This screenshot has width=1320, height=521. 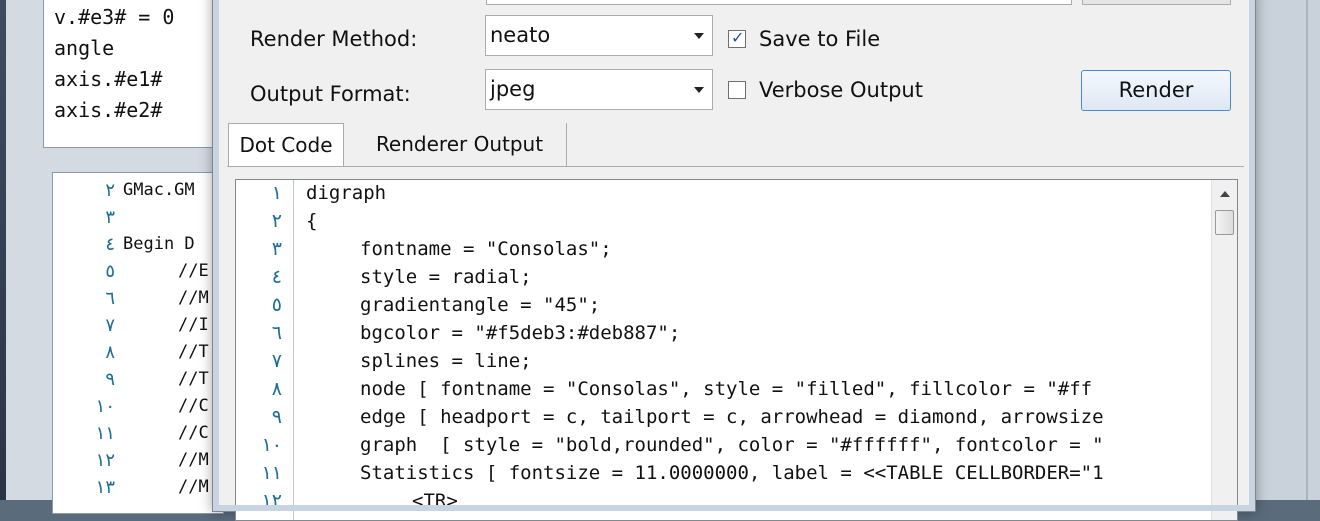 What do you see at coordinates (736, 249) in the screenshot?
I see `code-line: ٣ fontname = "Consolas";` at bounding box center [736, 249].